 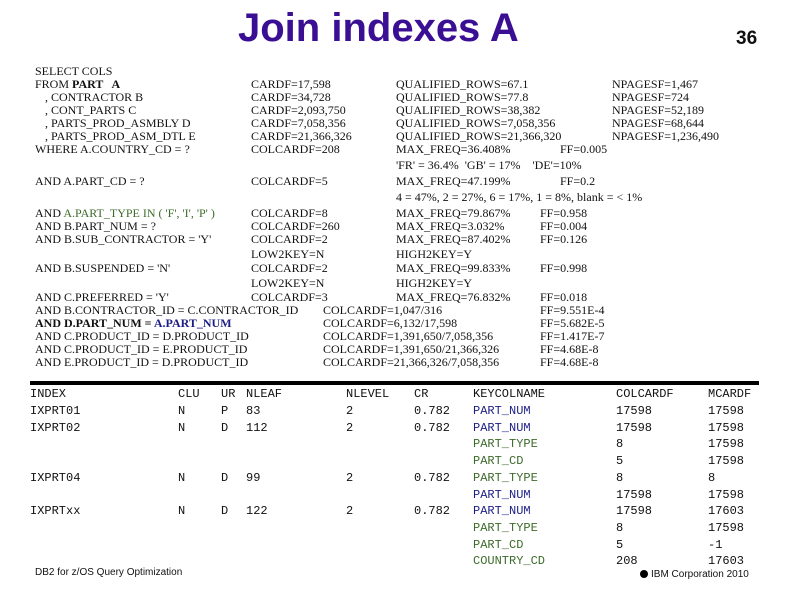 What do you see at coordinates (411, 349) in the screenshot?
I see `join-colcardf-value: COLCARDF=1,391,650/21,366,326` at bounding box center [411, 349].